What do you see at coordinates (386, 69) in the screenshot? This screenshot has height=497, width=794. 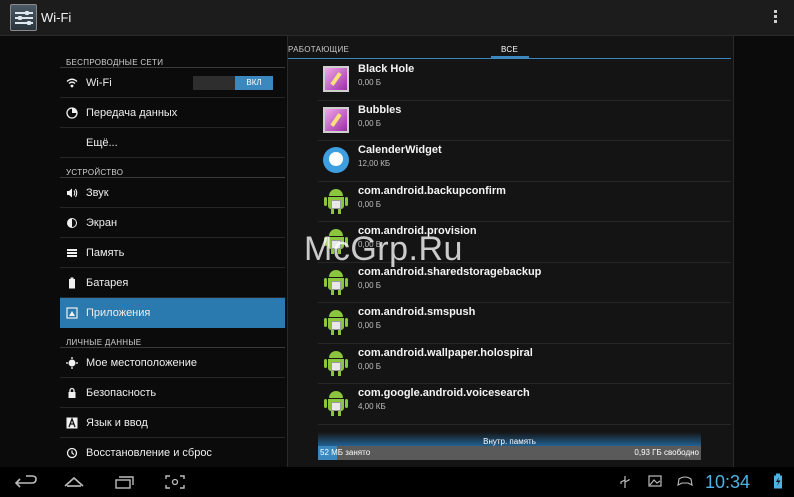 I see `app-name: Black Hole` at bounding box center [386, 69].